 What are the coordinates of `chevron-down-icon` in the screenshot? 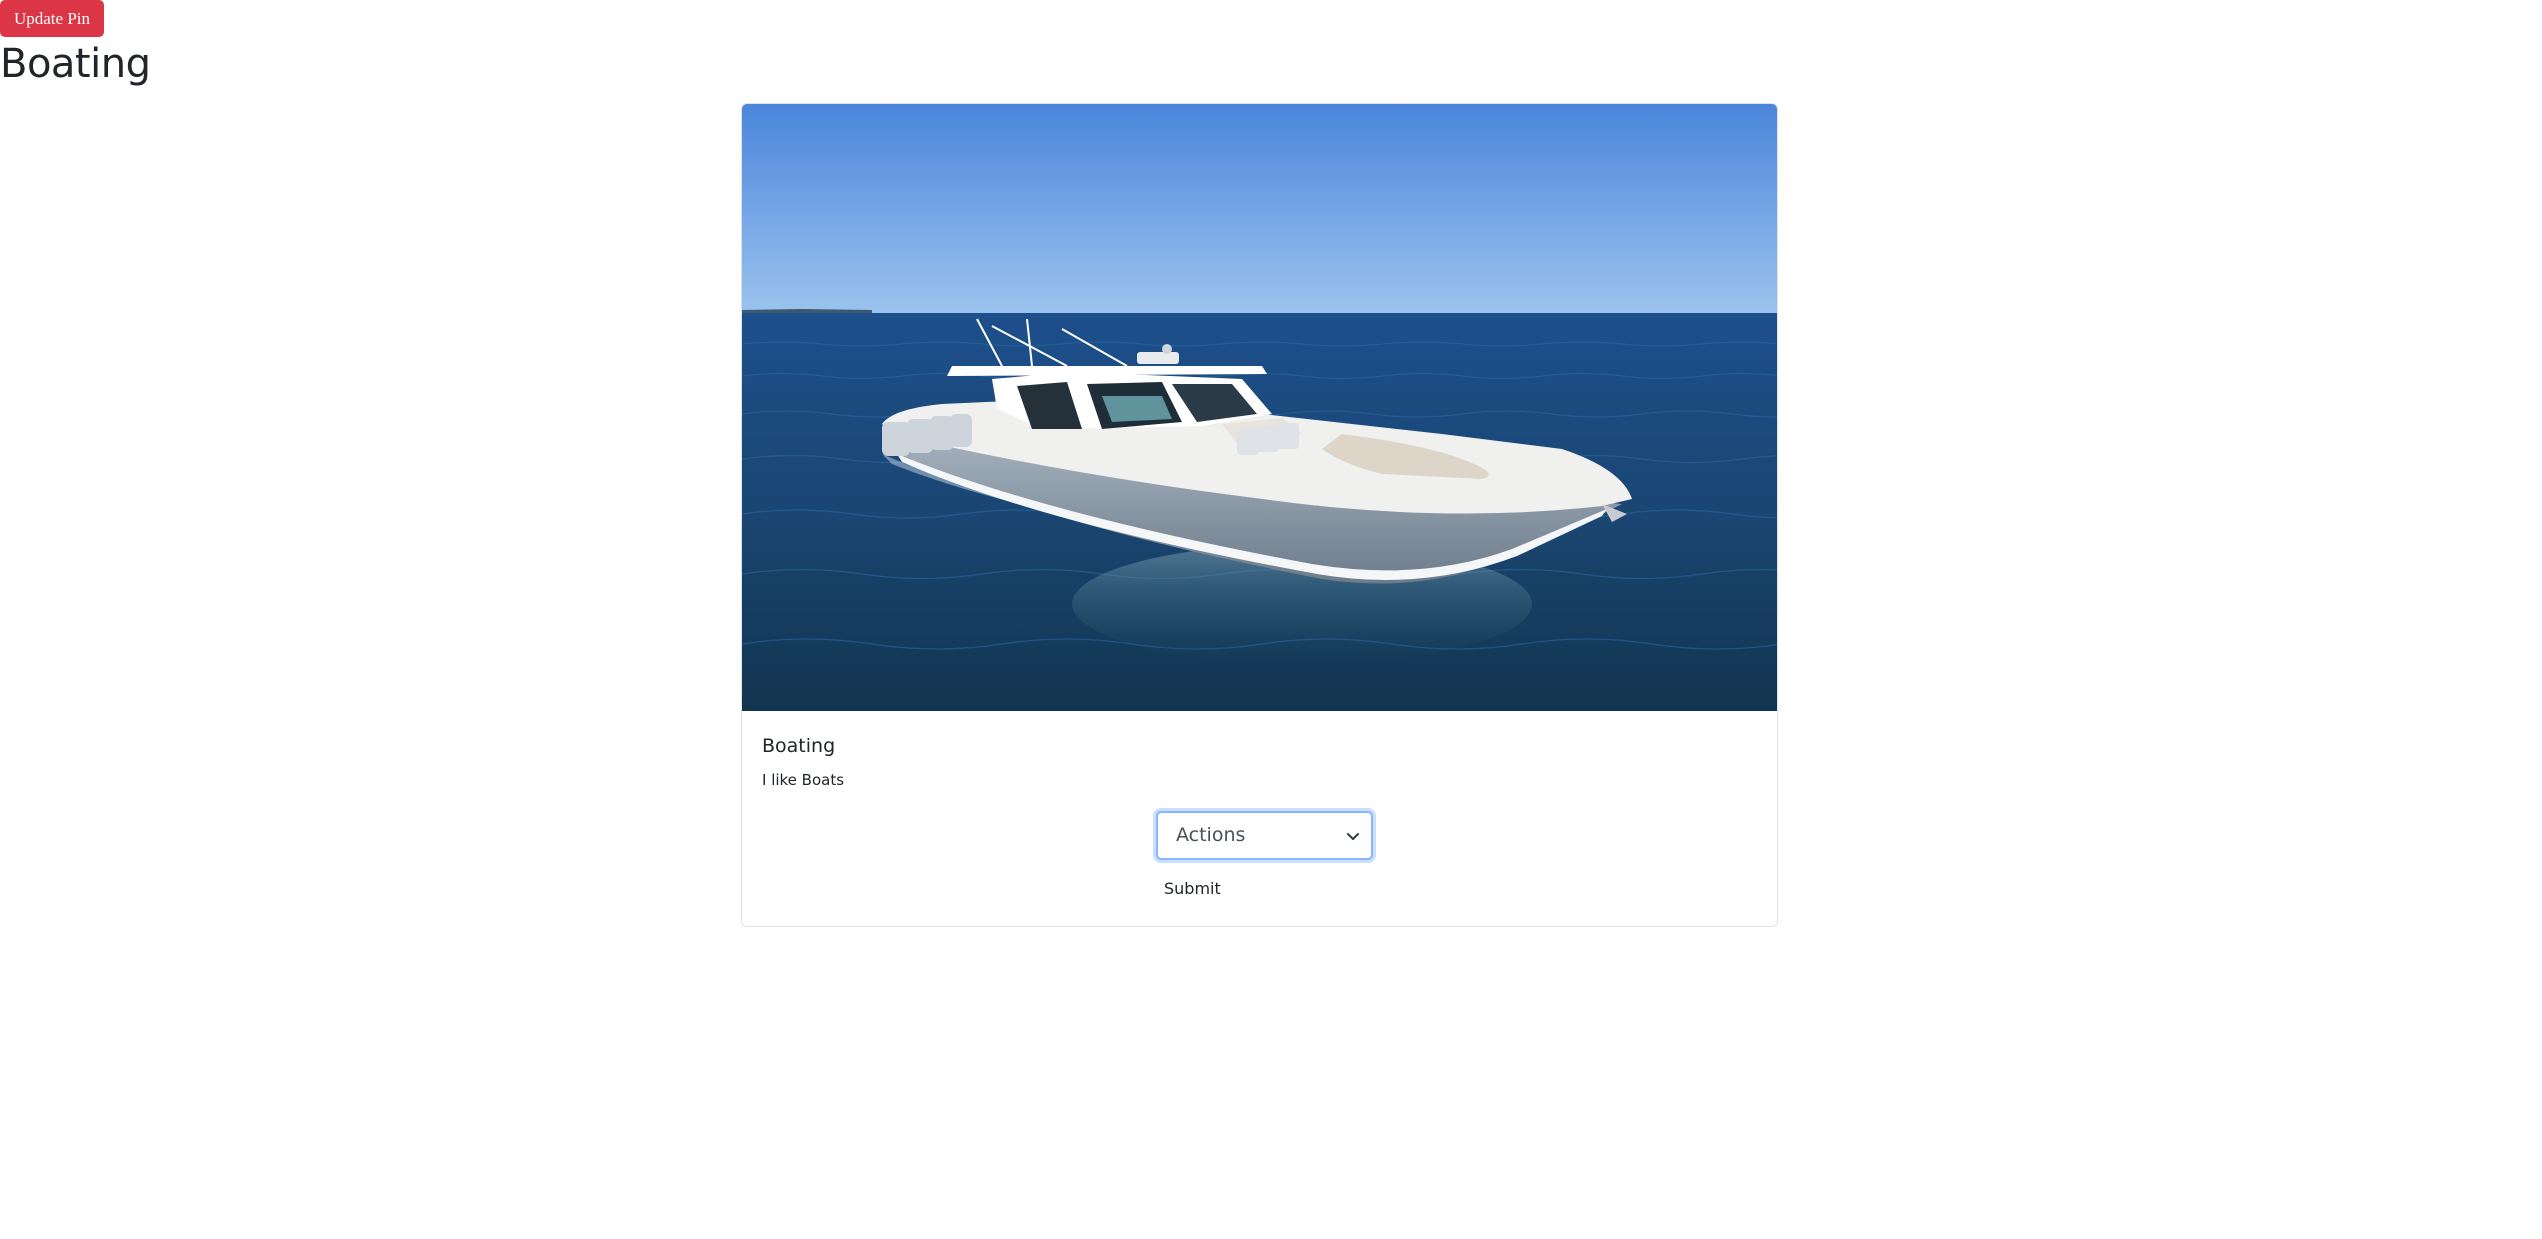 It's located at (1353, 836).